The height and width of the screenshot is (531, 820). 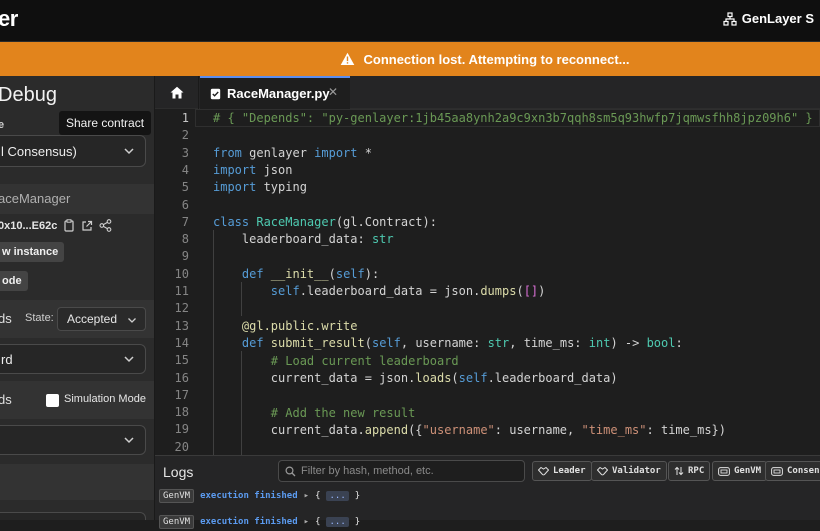 What do you see at coordinates (32, 252) in the screenshot?
I see `new-instance-button: w instance` at bounding box center [32, 252].